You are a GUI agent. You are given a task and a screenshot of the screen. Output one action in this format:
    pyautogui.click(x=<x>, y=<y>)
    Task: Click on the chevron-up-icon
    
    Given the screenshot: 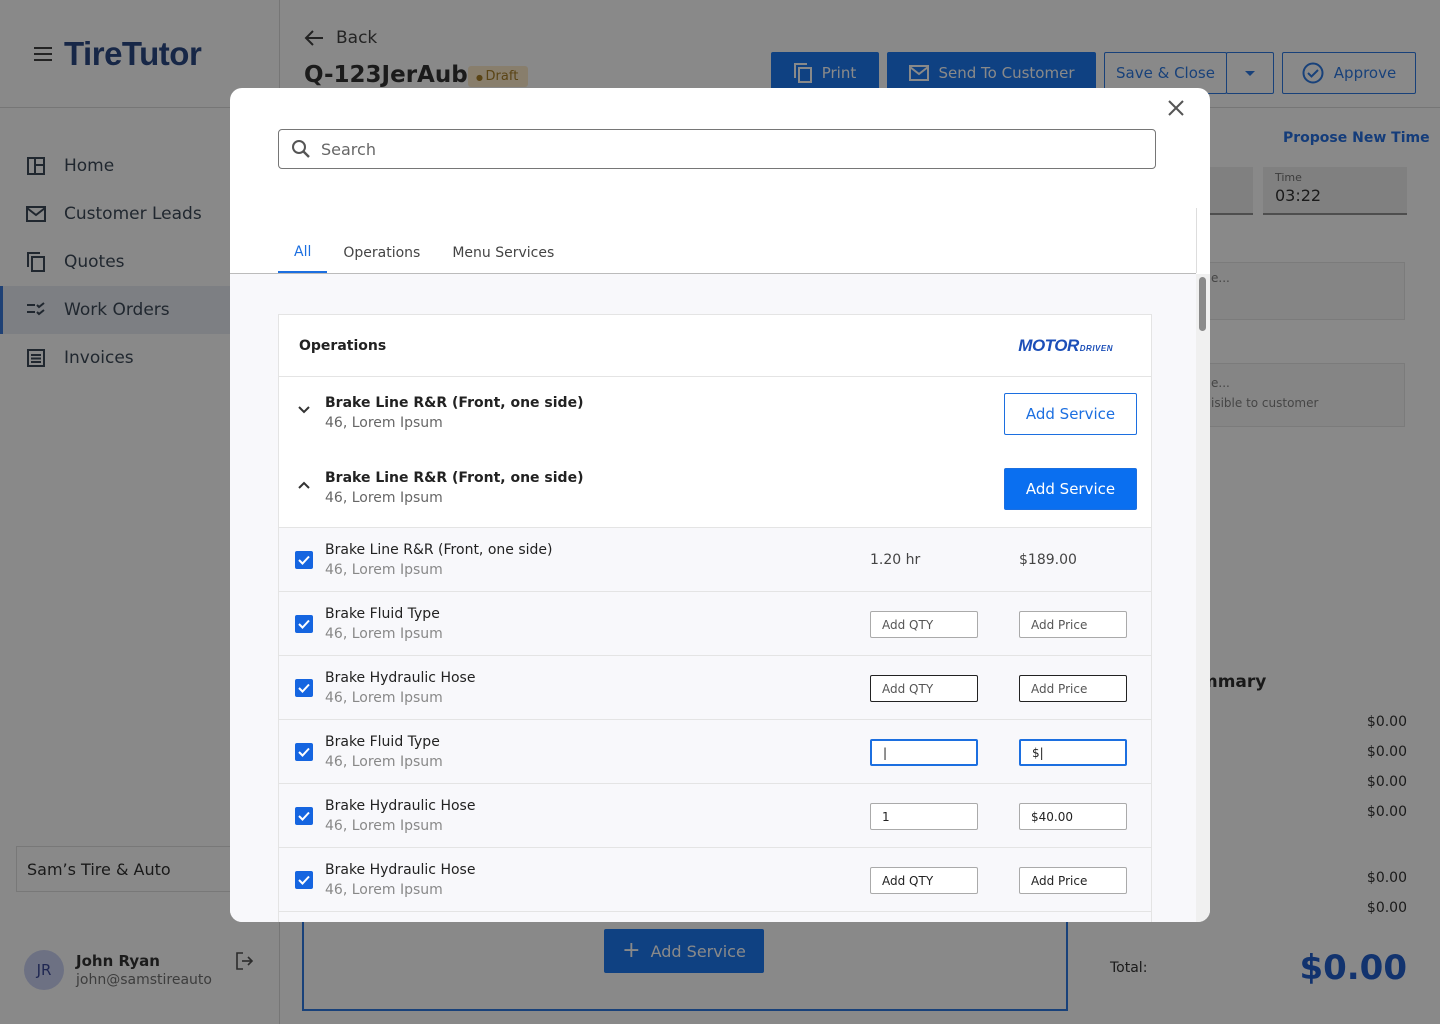 What is the action you would take?
    pyautogui.click(x=304, y=485)
    